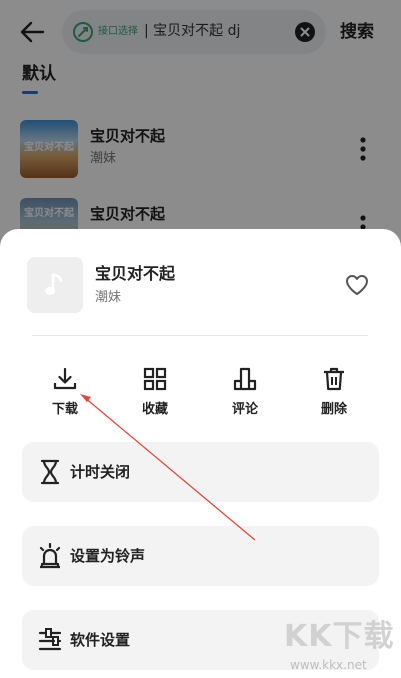  What do you see at coordinates (50, 472) in the screenshot?
I see `hourglass-icon` at bounding box center [50, 472].